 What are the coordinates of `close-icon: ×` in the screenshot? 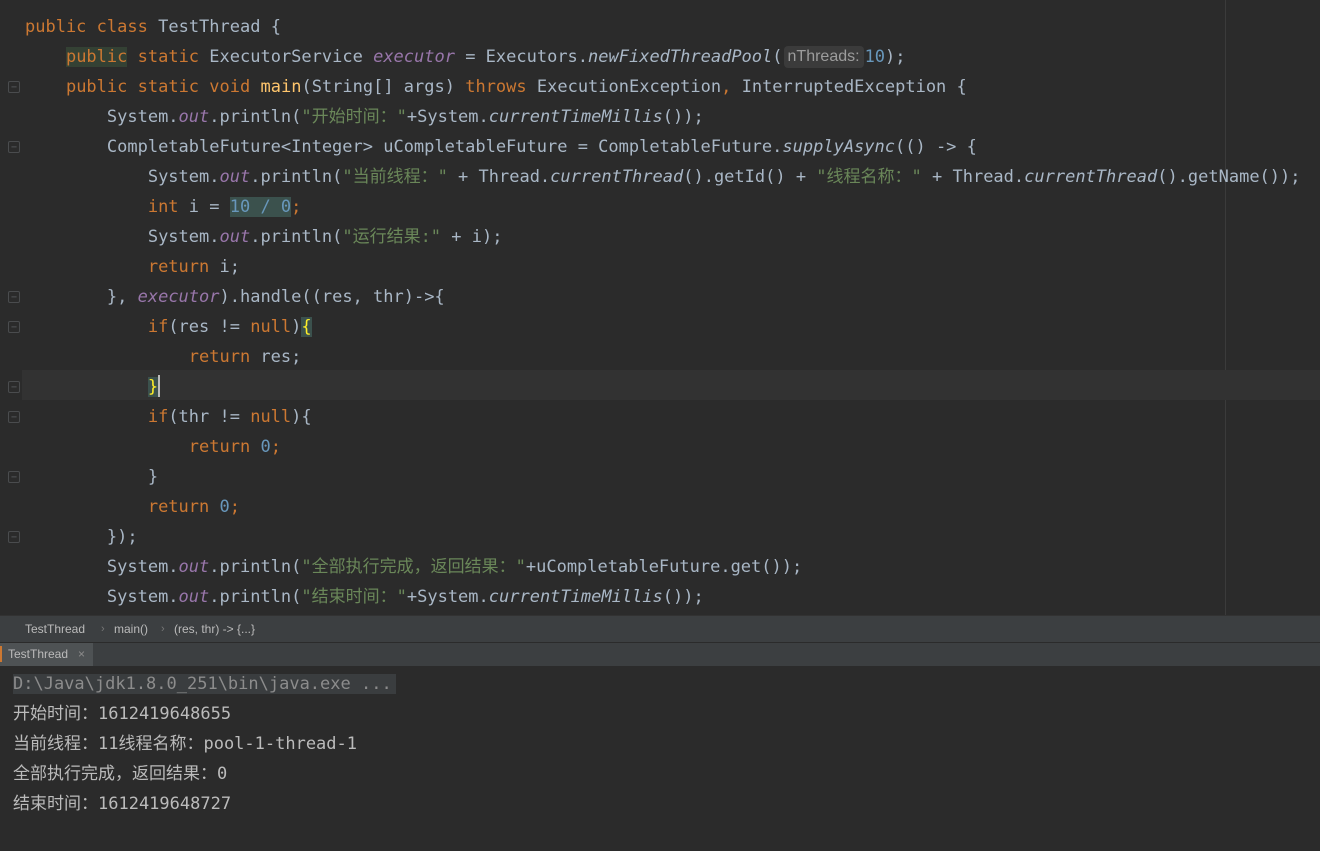 It's located at (81, 654).